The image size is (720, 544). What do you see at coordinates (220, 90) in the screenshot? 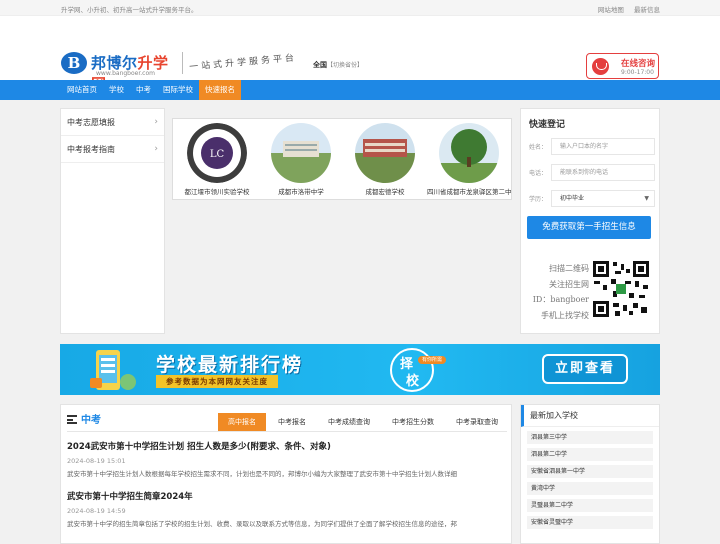
I see `nav-quick-signup: 快速报名` at bounding box center [220, 90].